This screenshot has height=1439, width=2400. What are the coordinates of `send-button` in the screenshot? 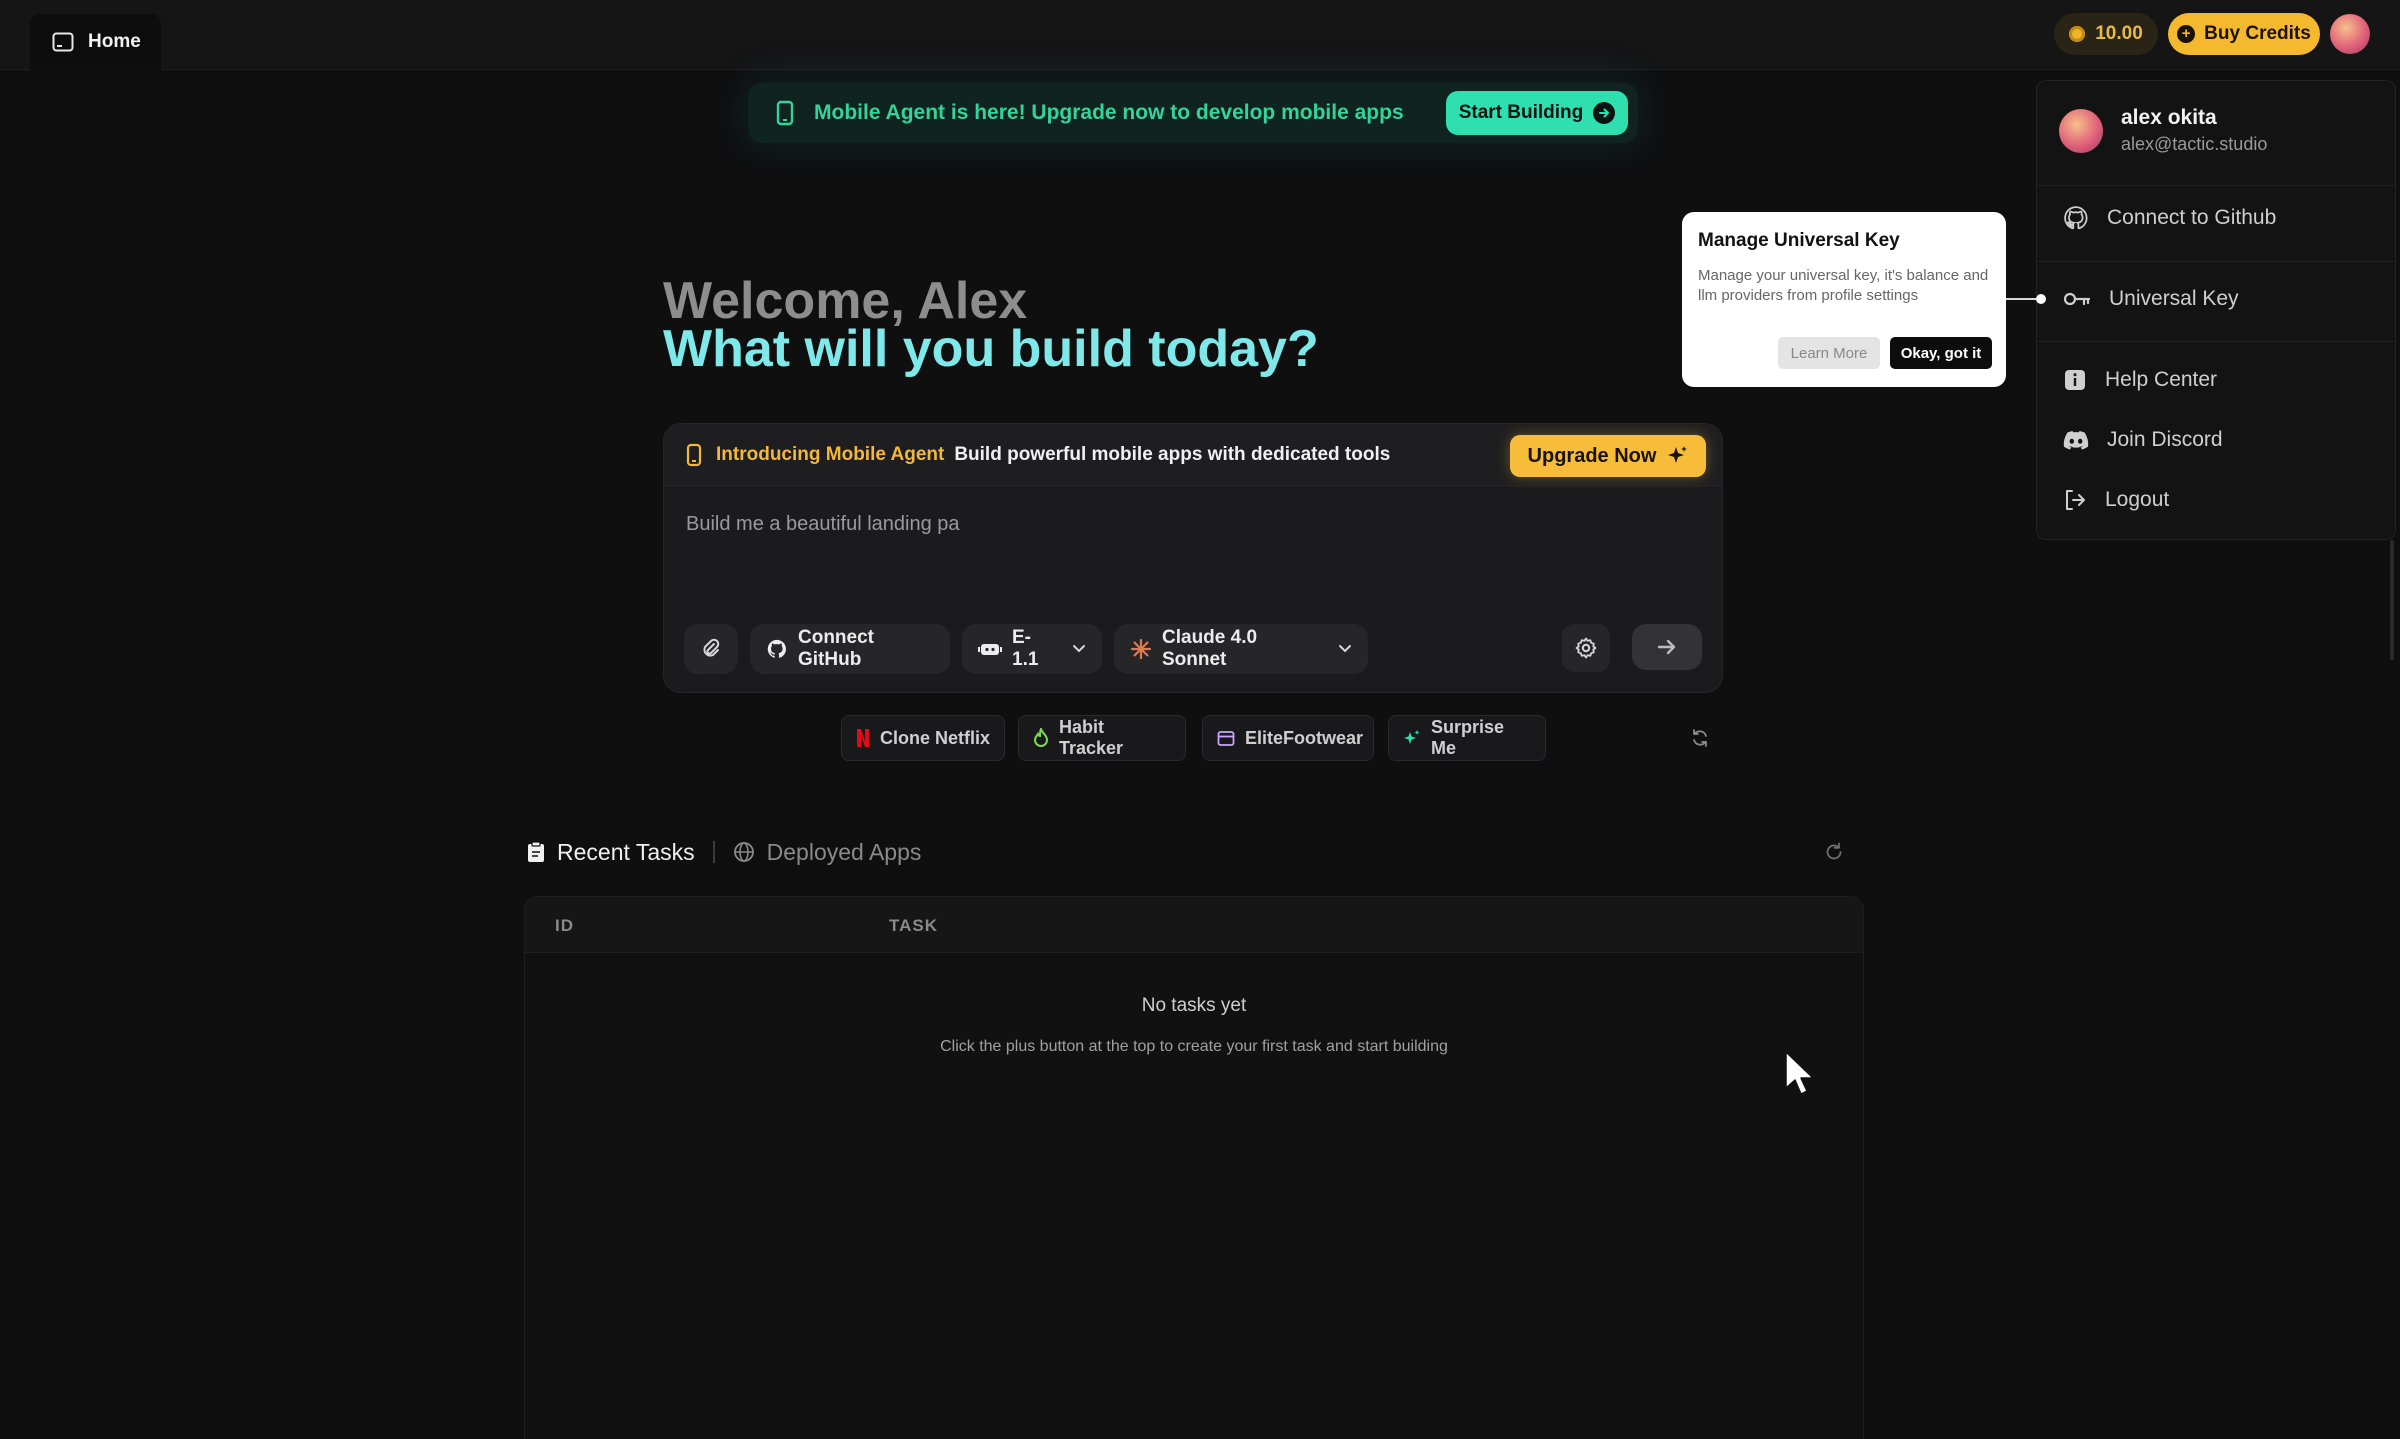 It's located at (1667, 647).